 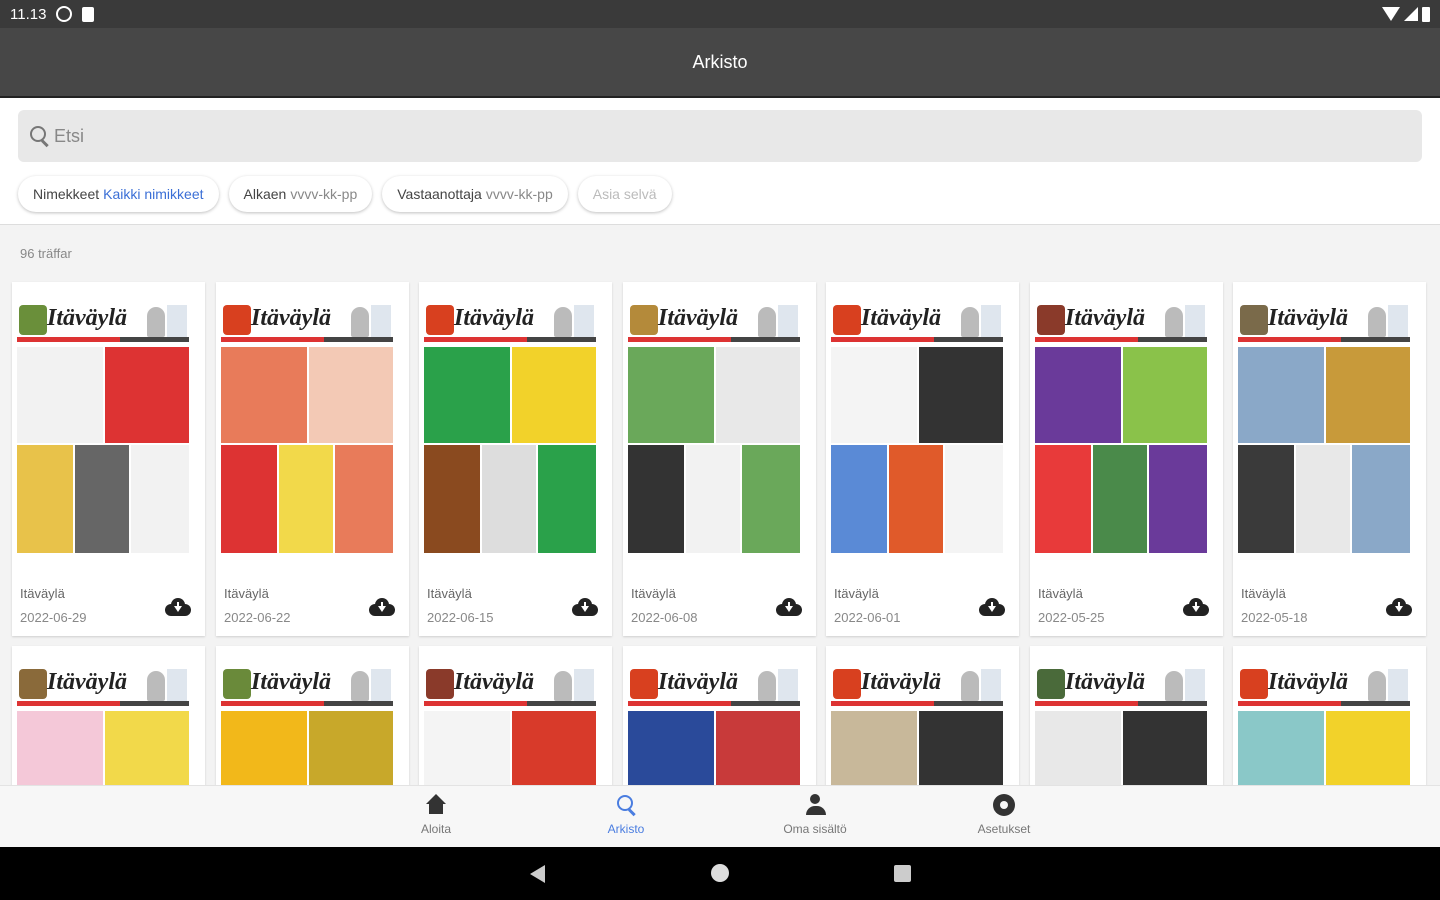 What do you see at coordinates (1071, 617) in the screenshot?
I see `issue-date: 2022-05-25` at bounding box center [1071, 617].